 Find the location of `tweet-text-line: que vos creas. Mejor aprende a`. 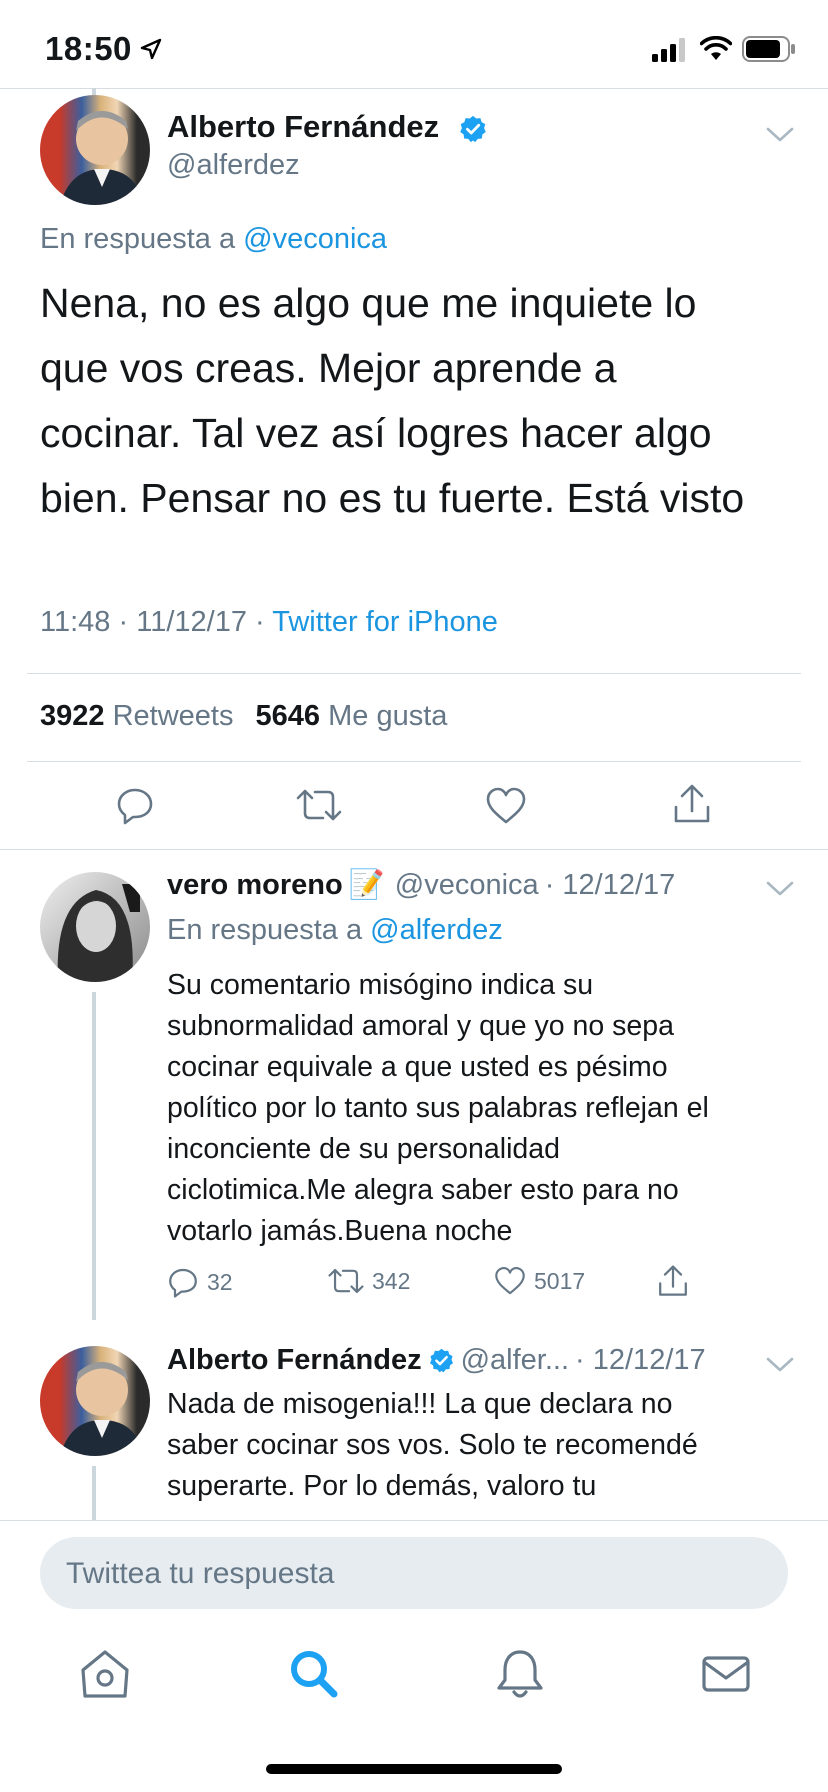

tweet-text-line: que vos creas. Mejor aprende a is located at coordinates (328, 368).